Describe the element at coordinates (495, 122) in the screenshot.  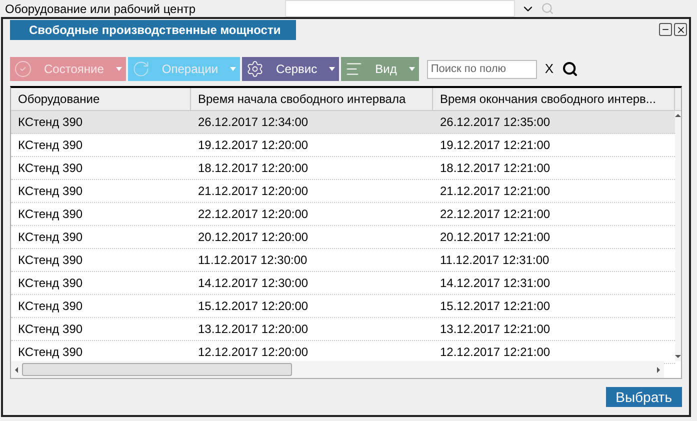
I see `table-cell-text: 26.12.2017 12:35:00` at that location.